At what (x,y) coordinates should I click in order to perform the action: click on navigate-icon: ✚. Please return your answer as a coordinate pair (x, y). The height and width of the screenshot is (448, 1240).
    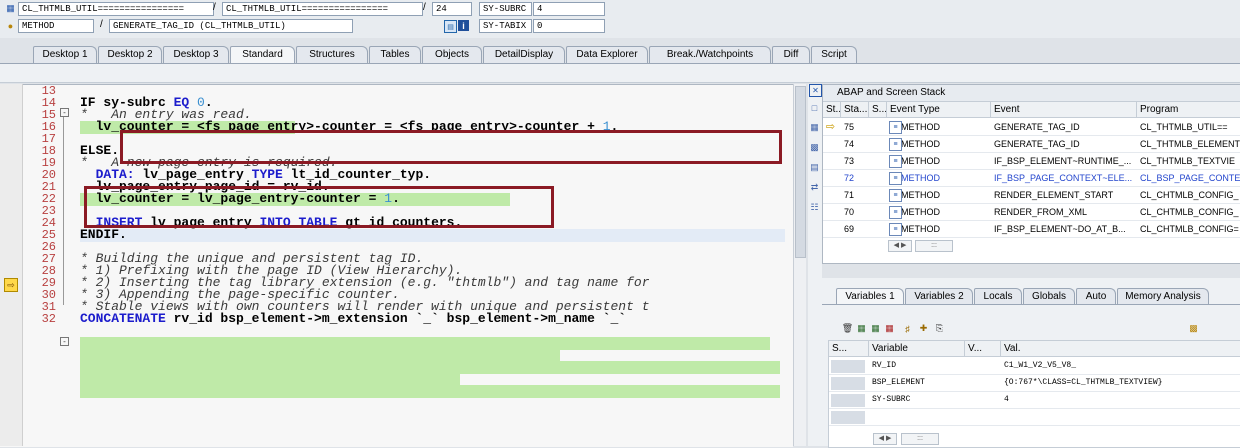
    Looking at the image, I should click on (923, 328).